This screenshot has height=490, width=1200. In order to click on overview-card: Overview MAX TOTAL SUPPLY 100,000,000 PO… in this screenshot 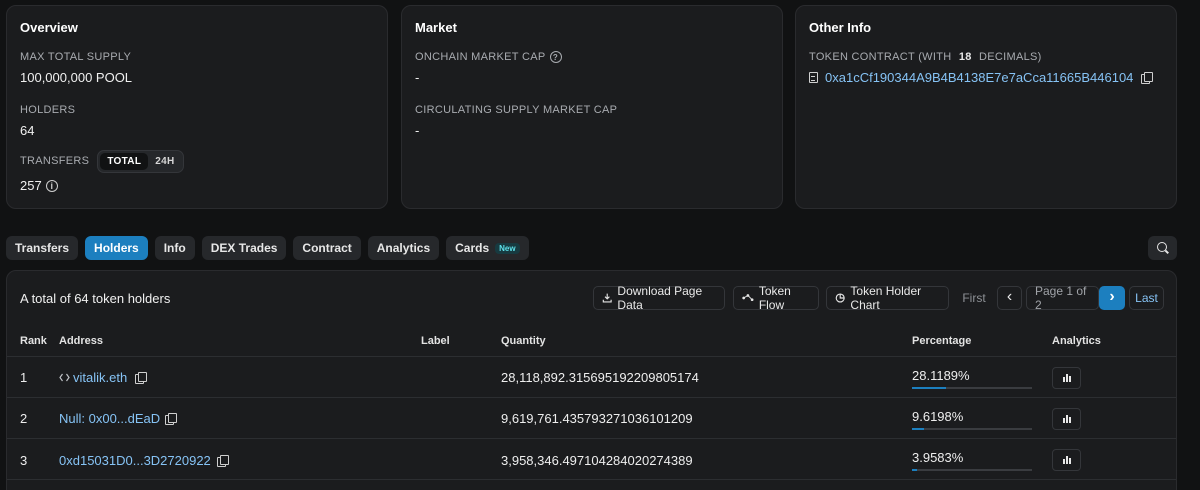, I will do `click(197, 107)`.